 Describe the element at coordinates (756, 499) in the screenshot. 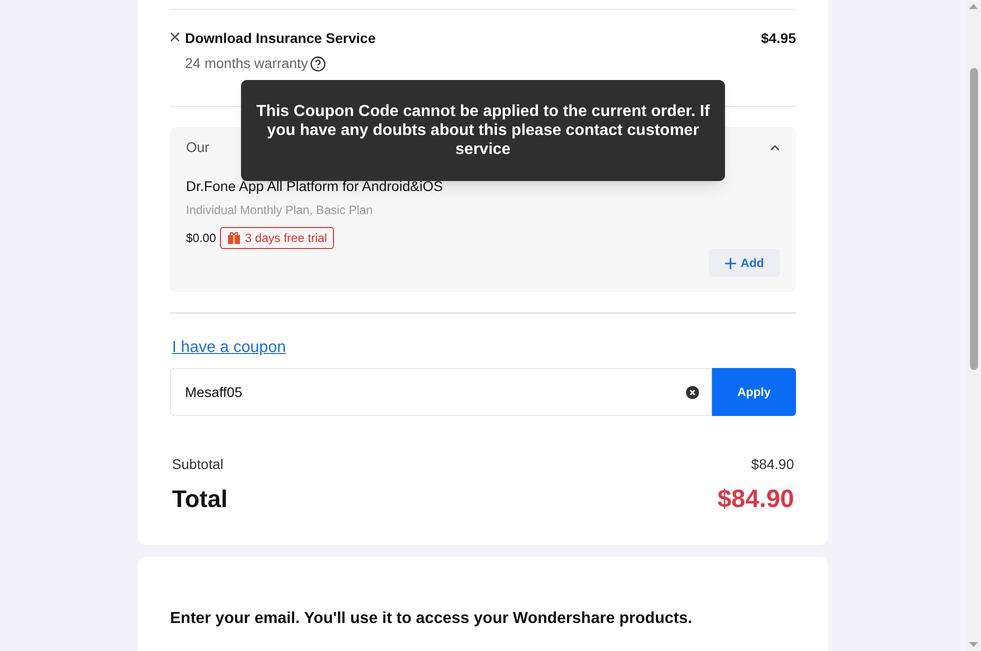

I see `total-value: $84.90` at that location.